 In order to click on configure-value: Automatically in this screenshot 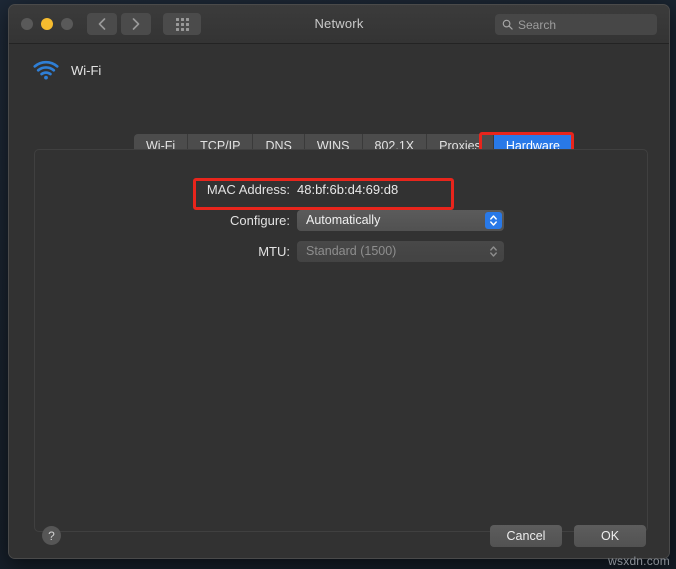, I will do `click(343, 220)`.